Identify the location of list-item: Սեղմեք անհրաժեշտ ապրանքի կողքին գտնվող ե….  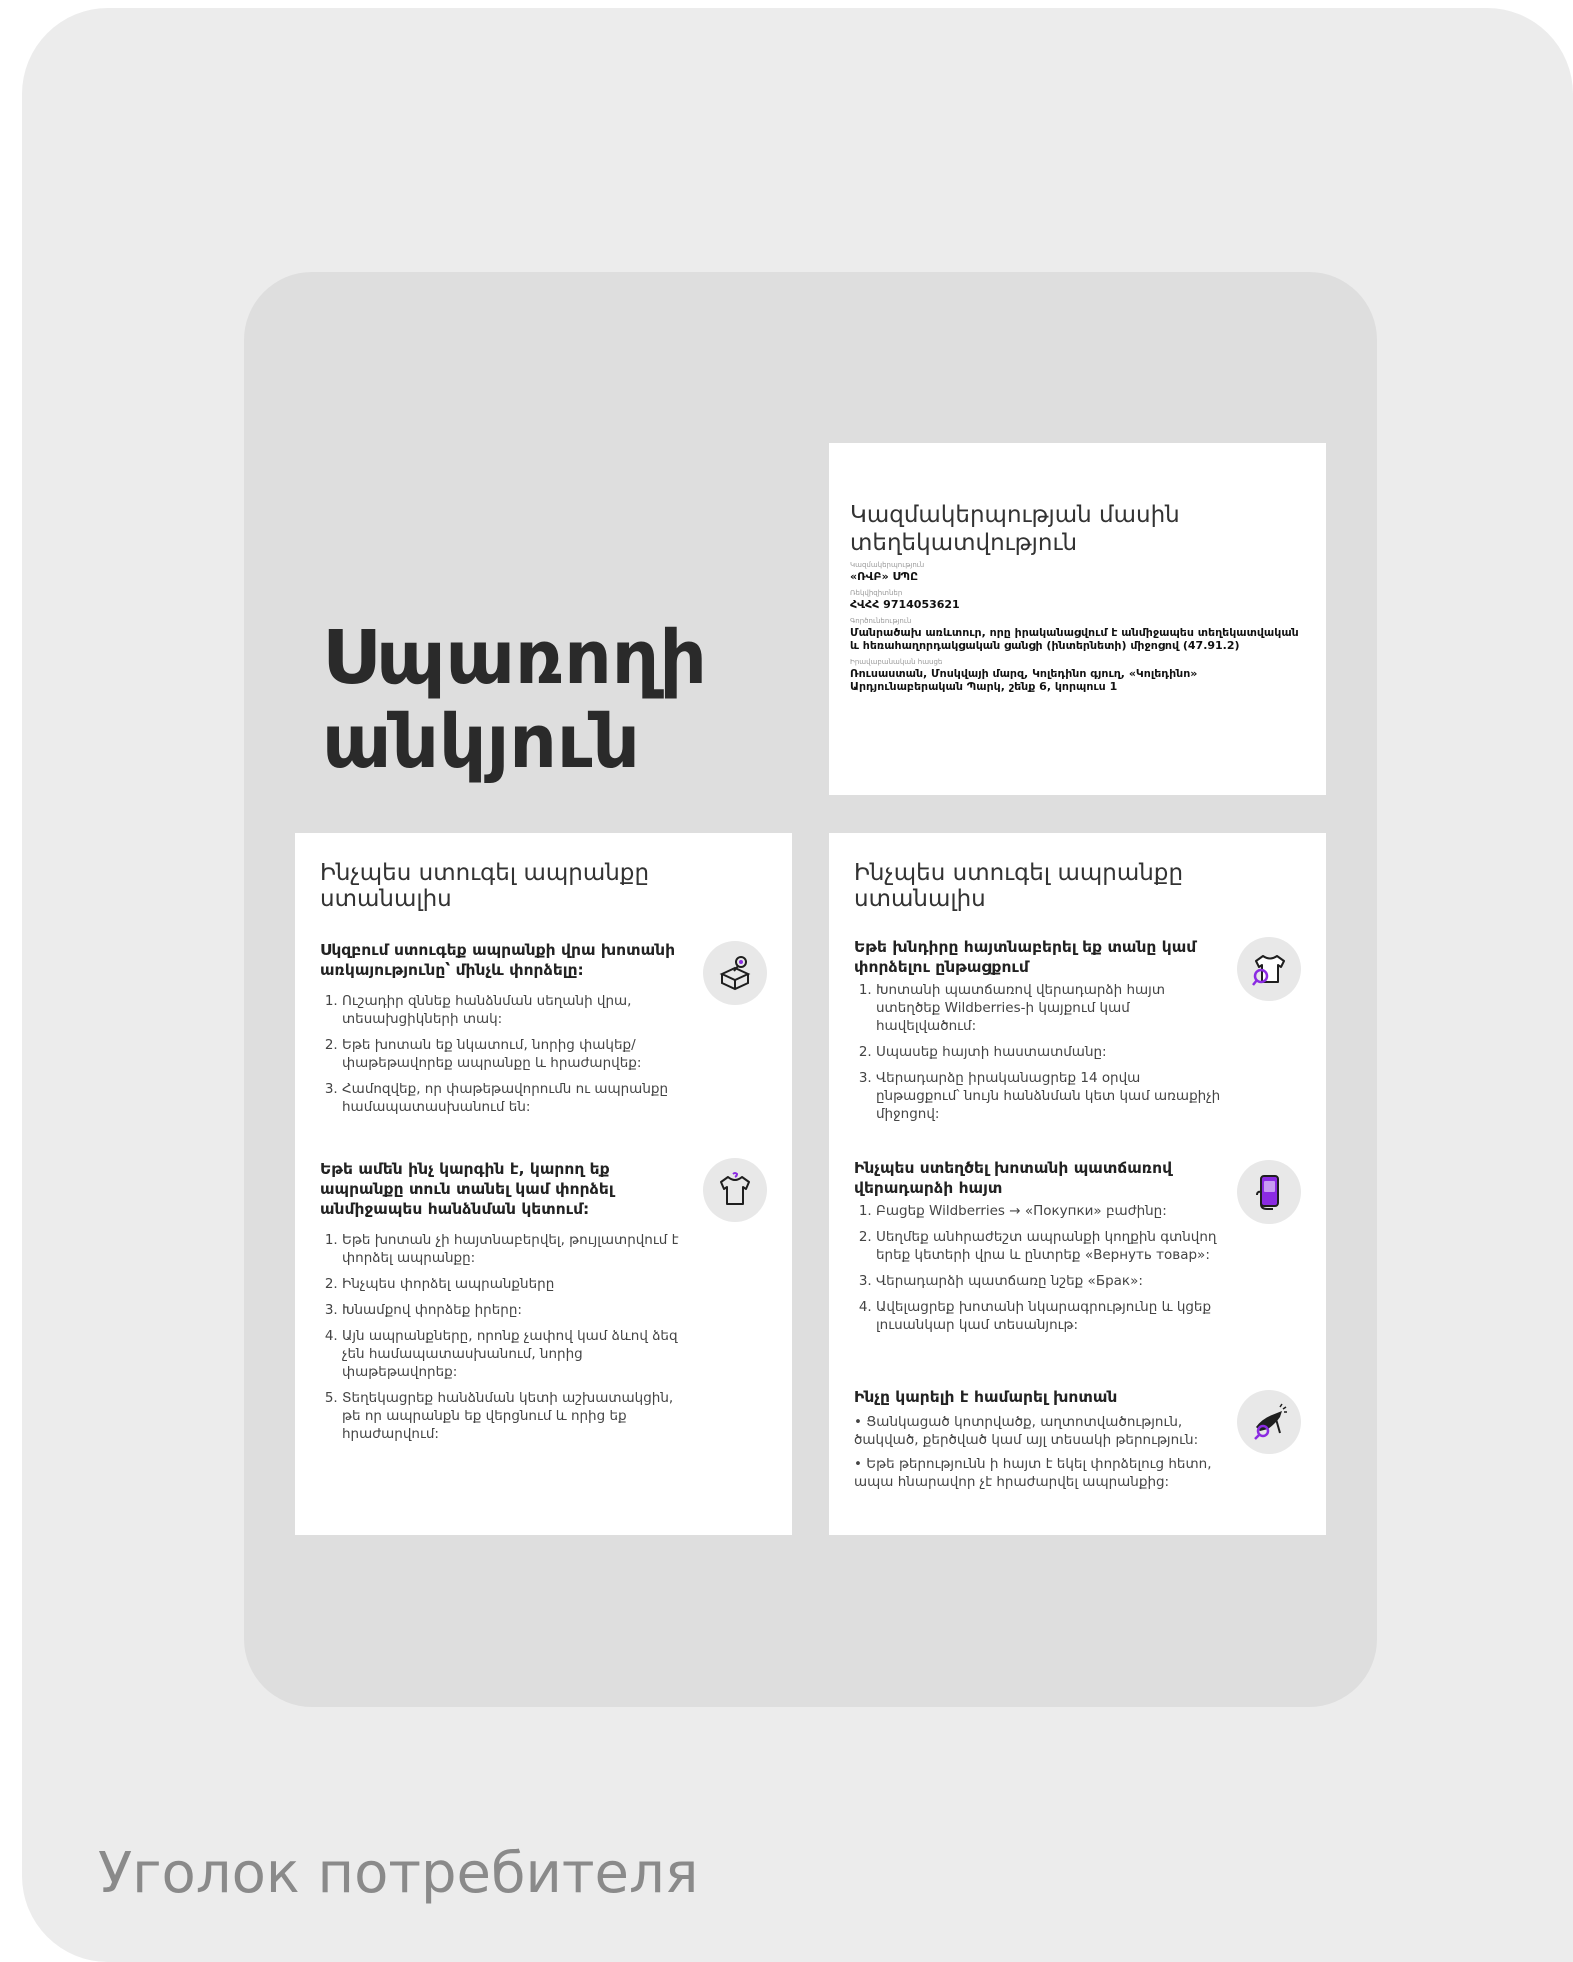
(1048, 1246).